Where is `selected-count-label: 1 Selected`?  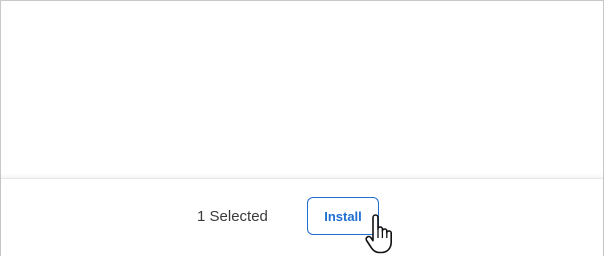 selected-count-label: 1 Selected is located at coordinates (232, 216).